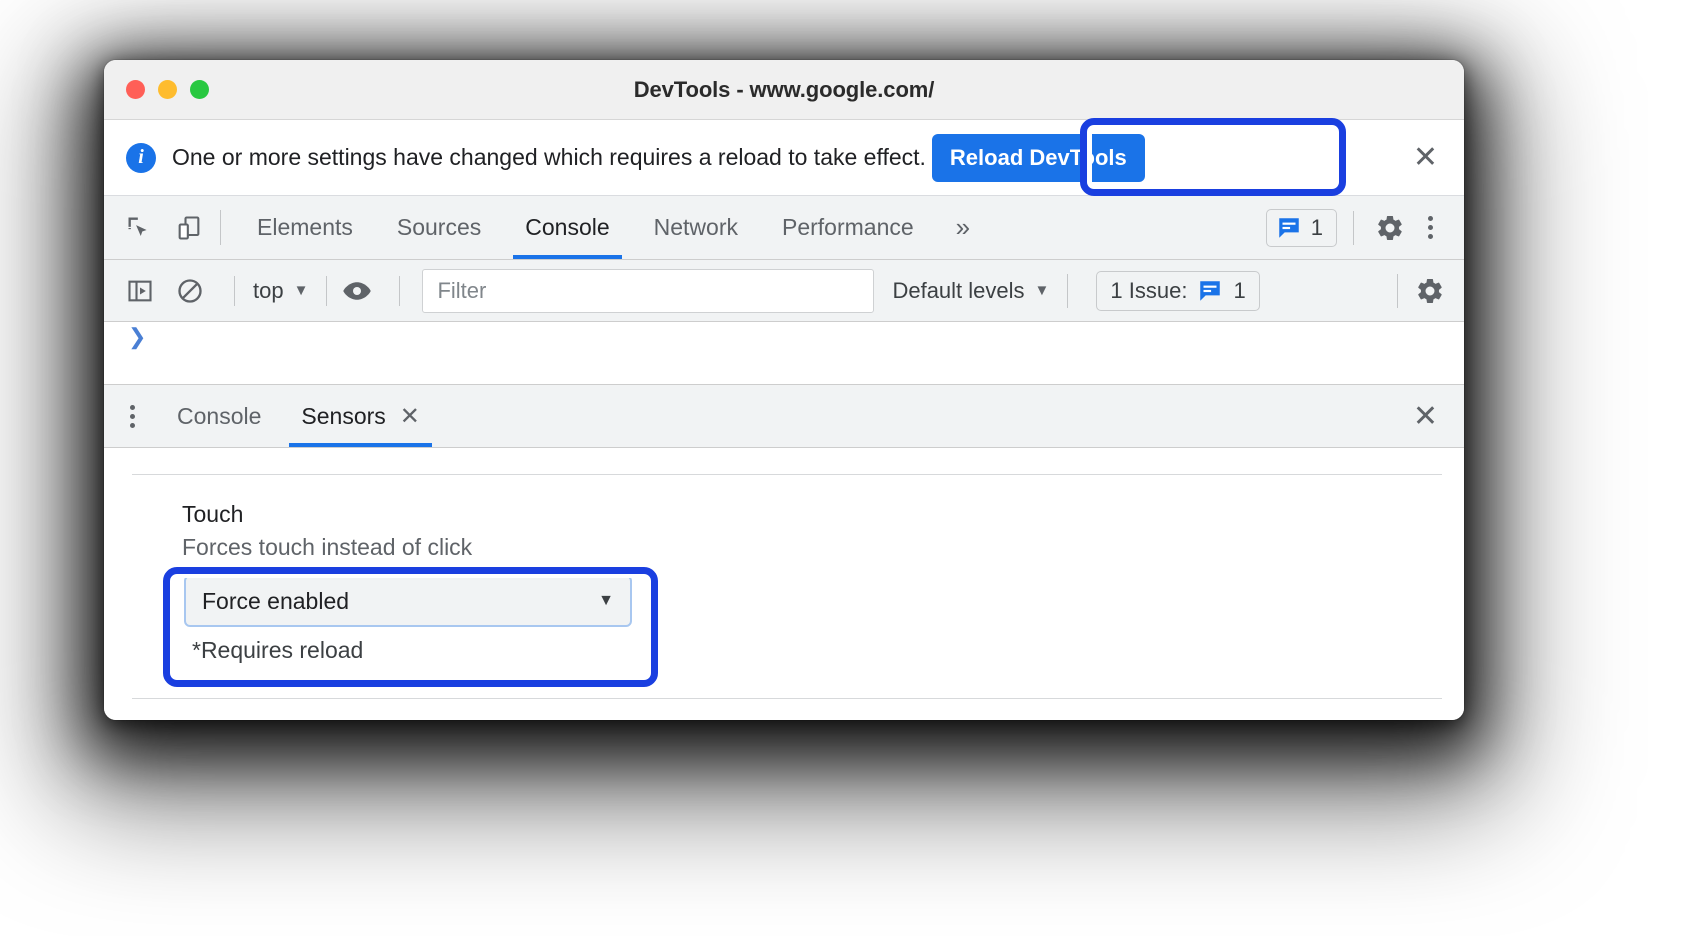  I want to click on sensors-separator-top, so click(787, 474).